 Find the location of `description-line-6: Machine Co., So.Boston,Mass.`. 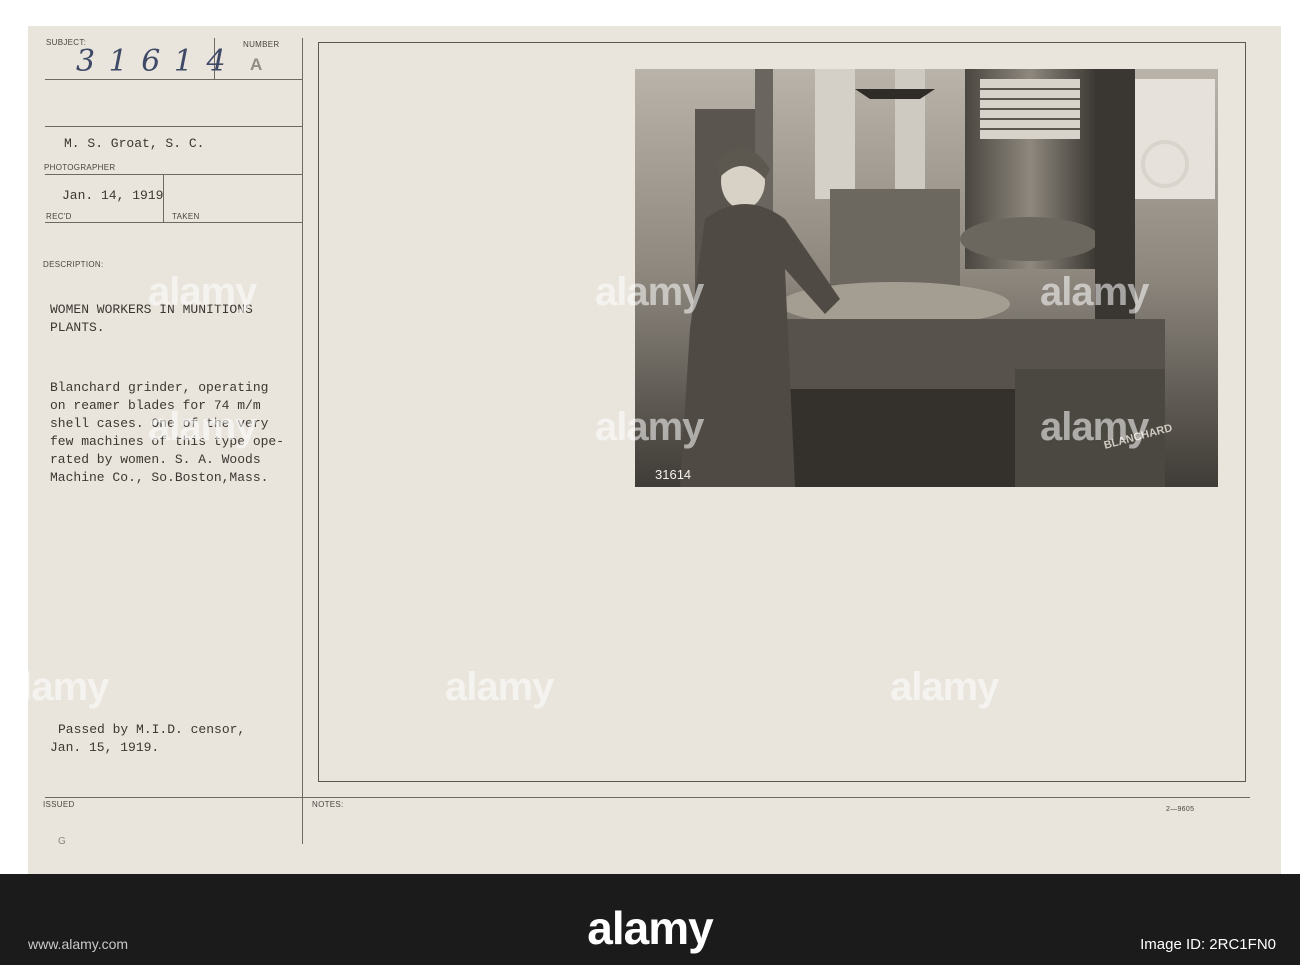

description-line-6: Machine Co., So.Boston,Mass. is located at coordinates (159, 477).